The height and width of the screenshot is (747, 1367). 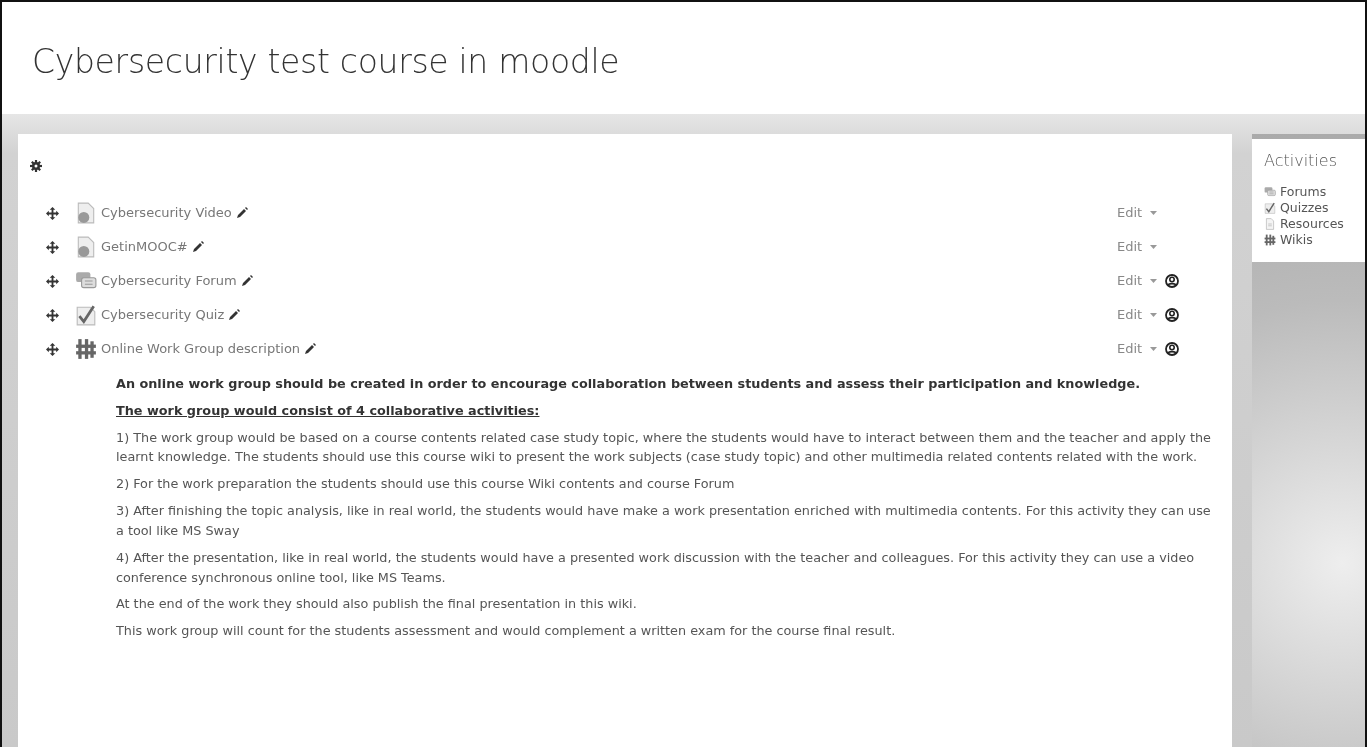 What do you see at coordinates (664, 521) in the screenshot?
I see `paragraph: 3) After finishing the topic analysis, like in real world, the students would have make a work presentation enriched with multimedia contents. For this activity they can use a tool like MS Sway` at bounding box center [664, 521].